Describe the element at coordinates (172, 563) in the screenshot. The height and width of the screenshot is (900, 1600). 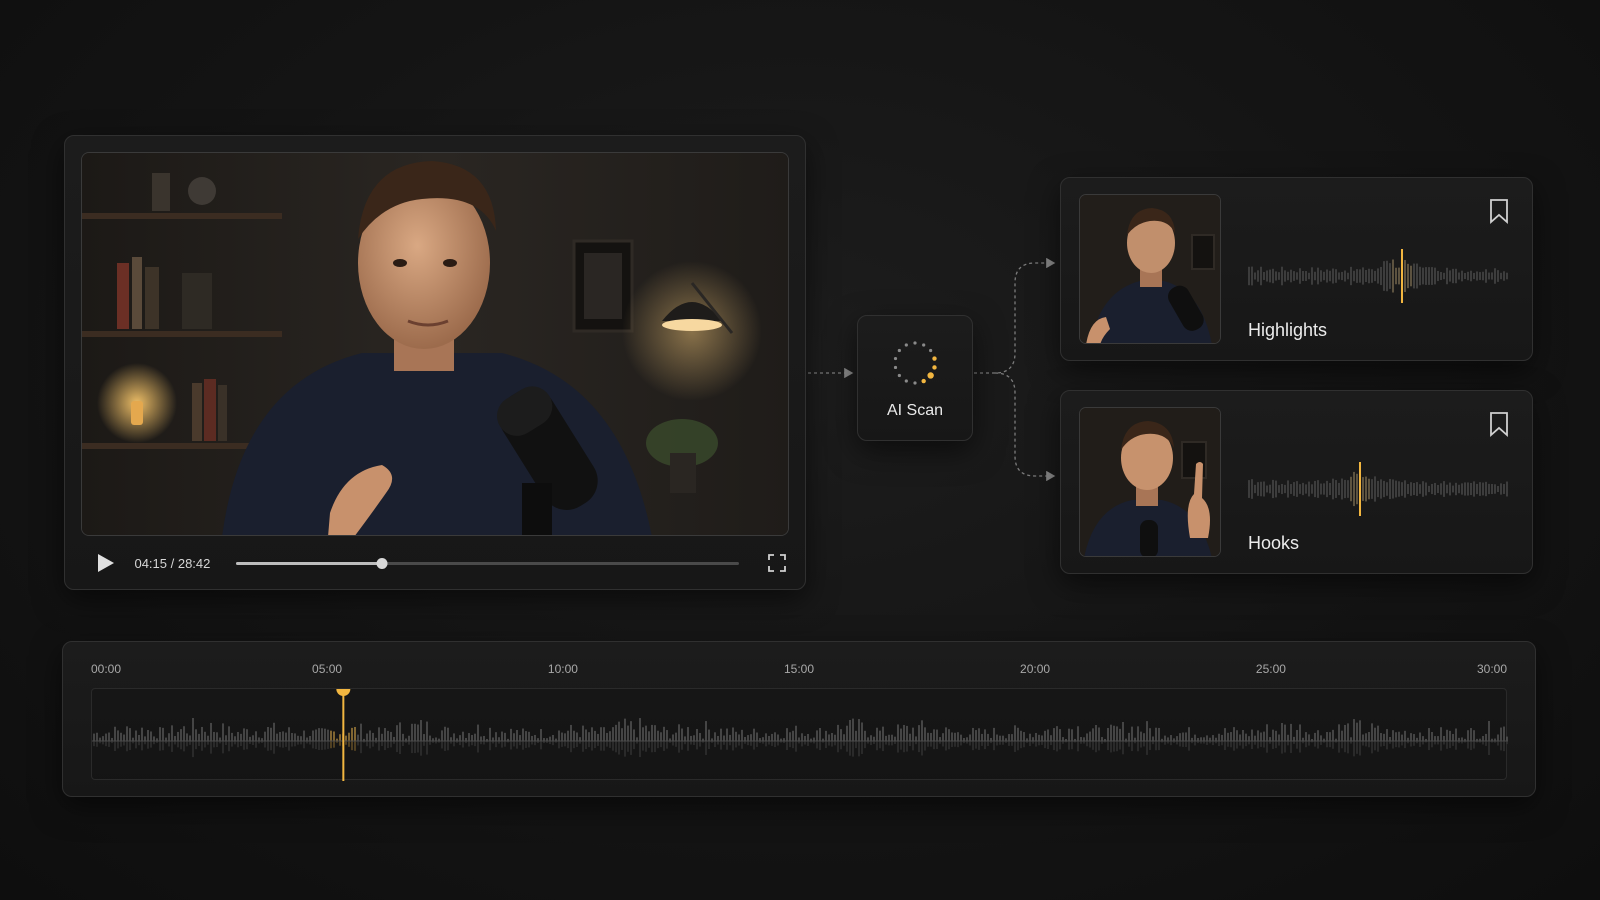
I see `time-display: 04:15 / 28:42` at that location.